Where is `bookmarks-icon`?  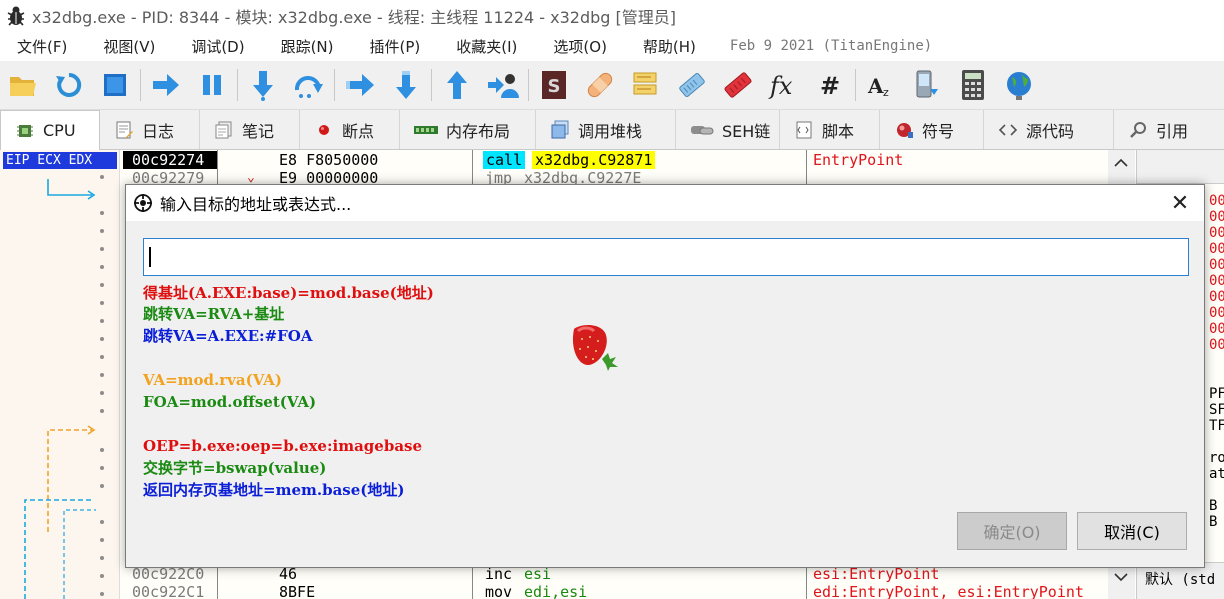 bookmarks-icon is located at coordinates (738, 85).